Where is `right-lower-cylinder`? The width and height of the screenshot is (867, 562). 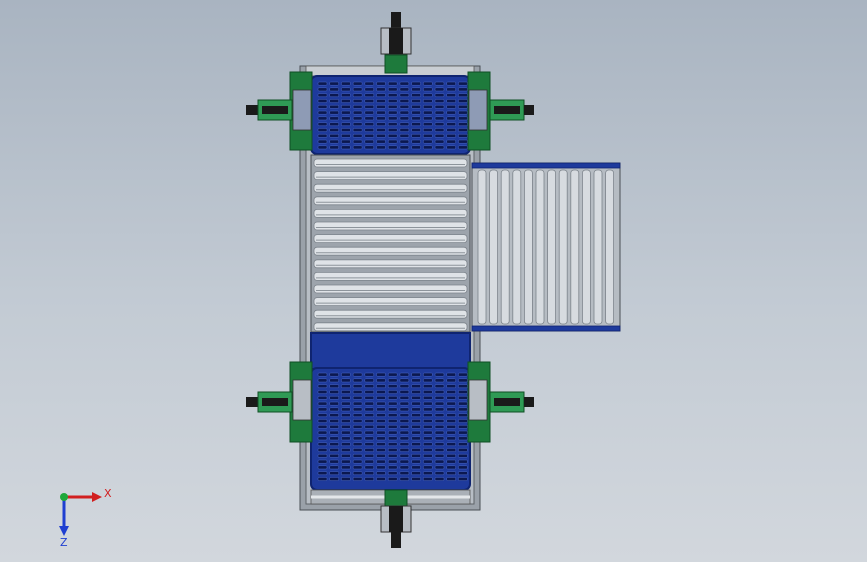 right-lower-cylinder is located at coordinates (511, 402).